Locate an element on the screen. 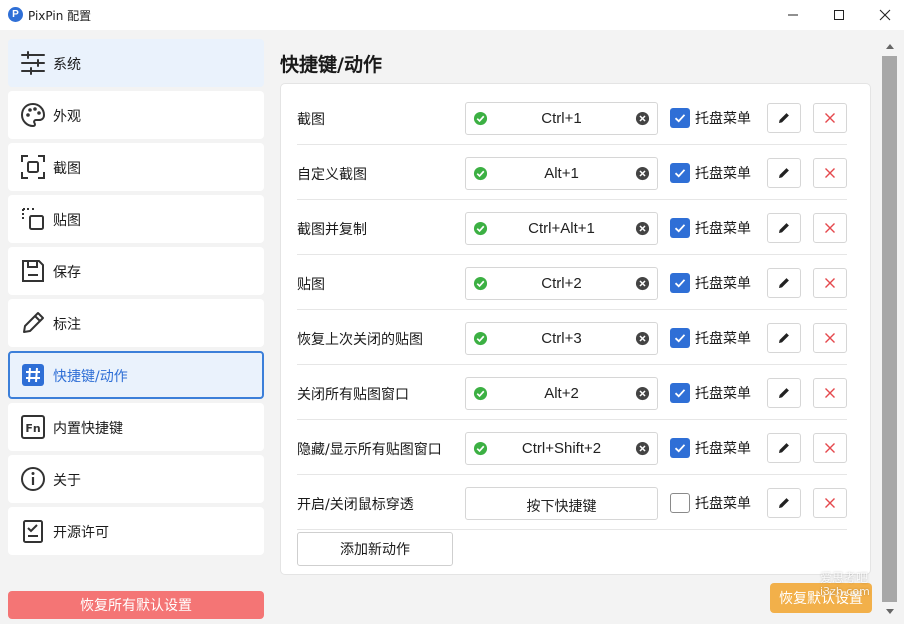 This screenshot has width=904, height=624. hotkey-input: Ctrl+1 is located at coordinates (561, 118).